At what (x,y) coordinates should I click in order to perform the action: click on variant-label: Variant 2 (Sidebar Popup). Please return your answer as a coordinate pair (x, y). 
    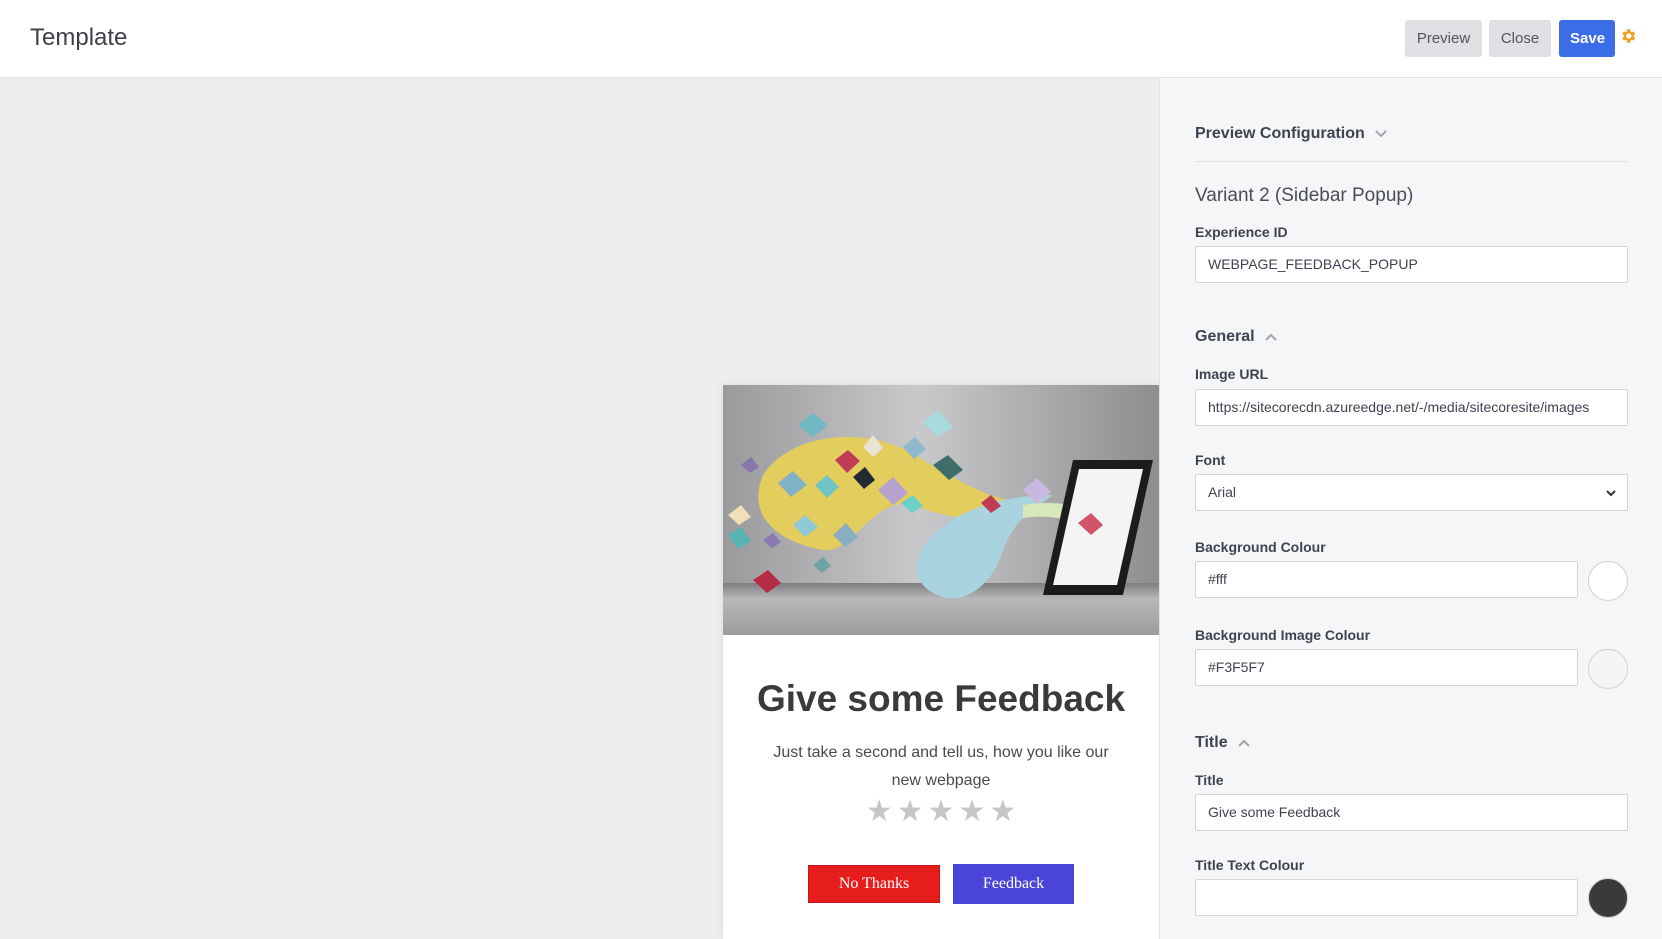
    Looking at the image, I should click on (1304, 195).